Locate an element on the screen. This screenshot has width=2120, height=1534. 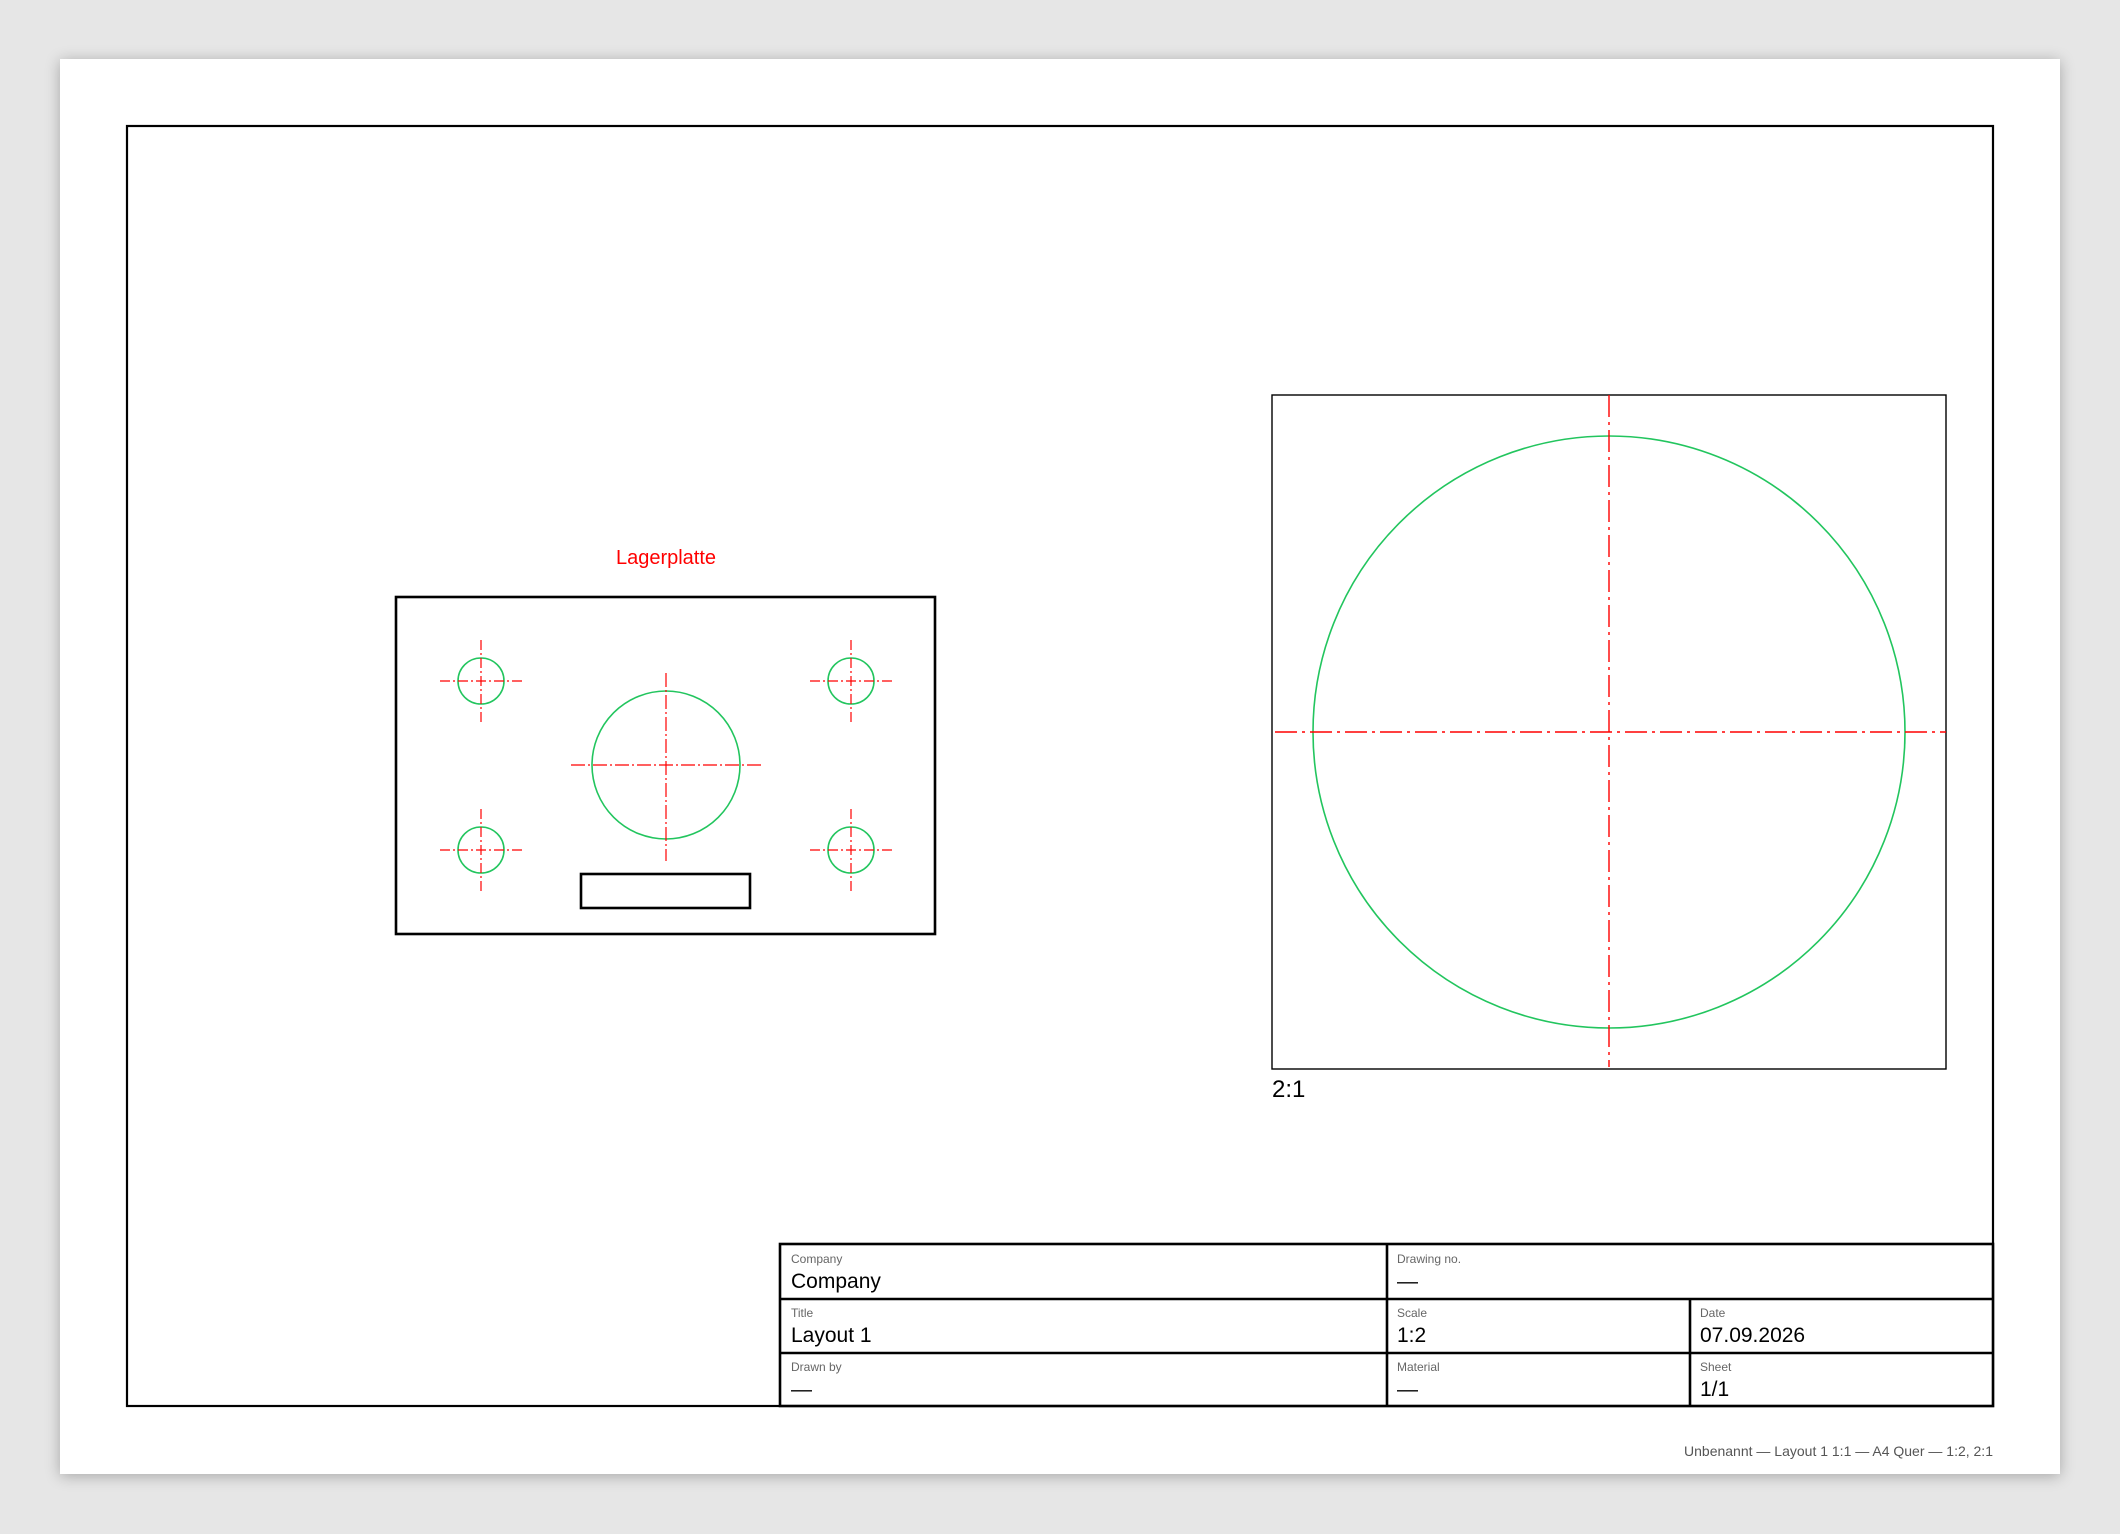
field-value: 1:2 is located at coordinates (1411, 1335).